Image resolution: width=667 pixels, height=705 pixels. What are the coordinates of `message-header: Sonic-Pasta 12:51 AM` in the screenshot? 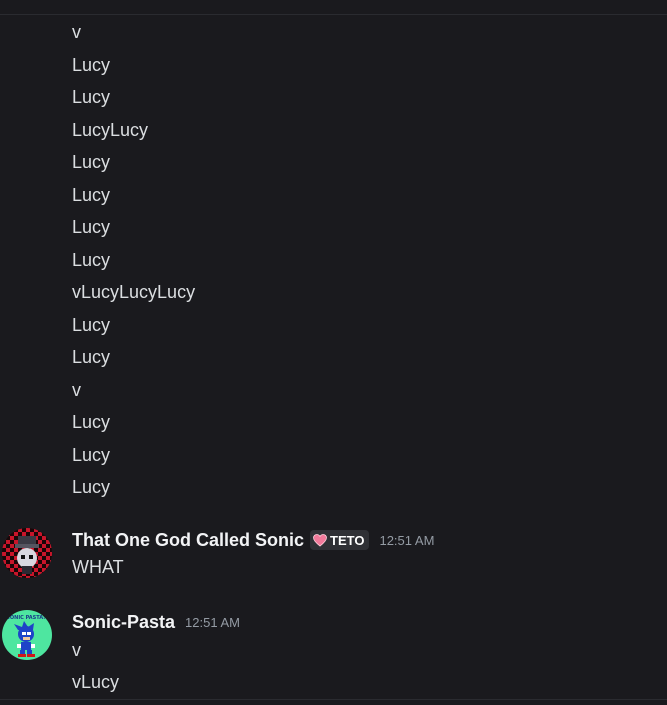 It's located at (156, 622).